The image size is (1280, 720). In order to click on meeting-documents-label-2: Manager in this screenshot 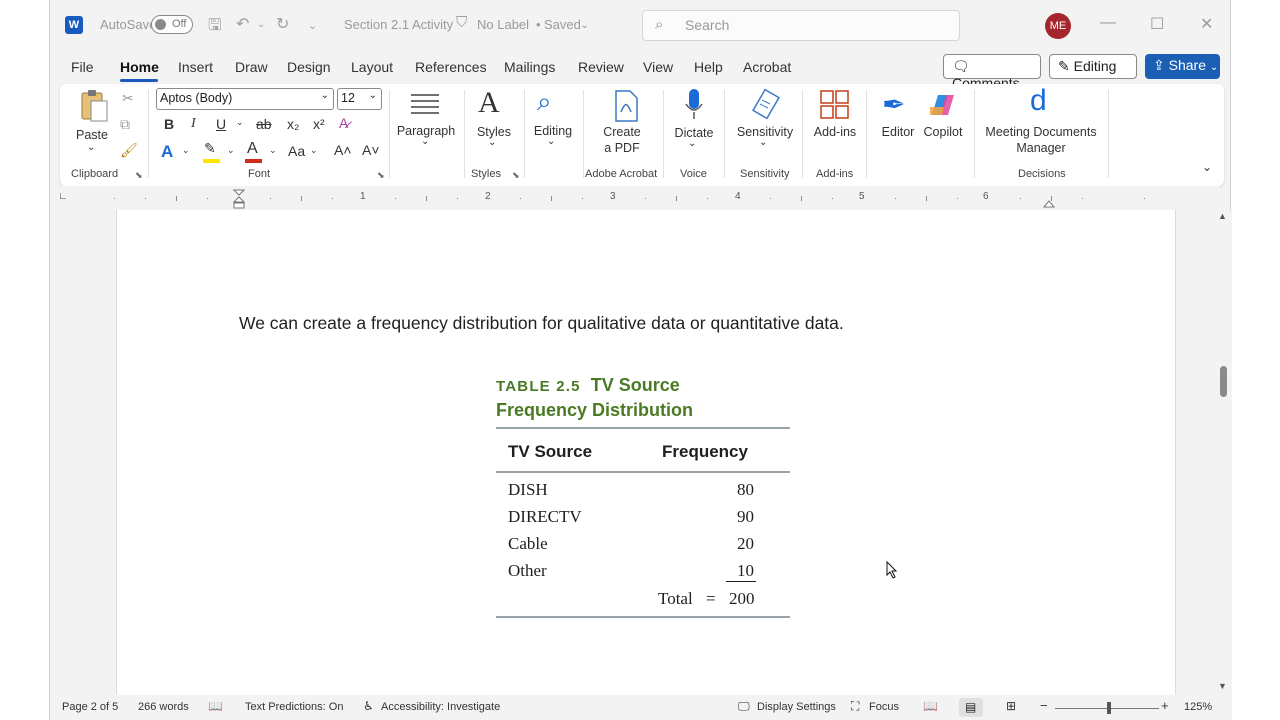, I will do `click(1041, 148)`.